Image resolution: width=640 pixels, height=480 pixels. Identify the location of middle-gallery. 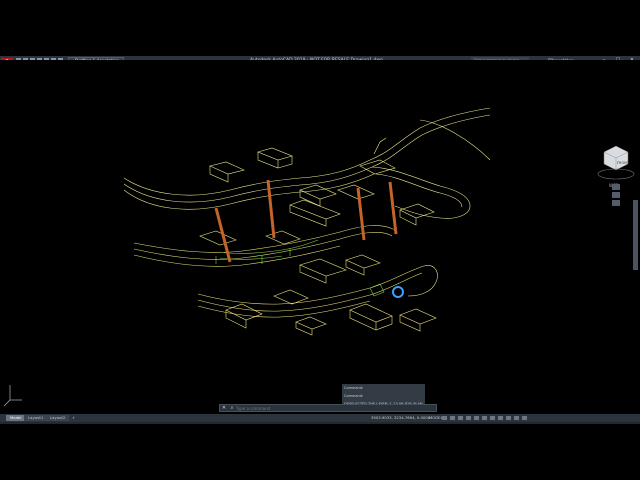
(264, 254).